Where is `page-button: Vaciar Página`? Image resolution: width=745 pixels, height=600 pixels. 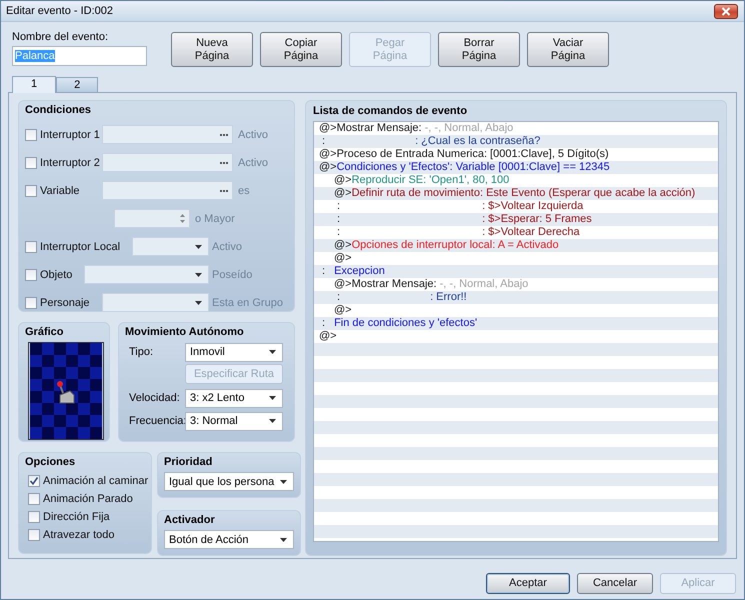 page-button: Vaciar Página is located at coordinates (568, 49).